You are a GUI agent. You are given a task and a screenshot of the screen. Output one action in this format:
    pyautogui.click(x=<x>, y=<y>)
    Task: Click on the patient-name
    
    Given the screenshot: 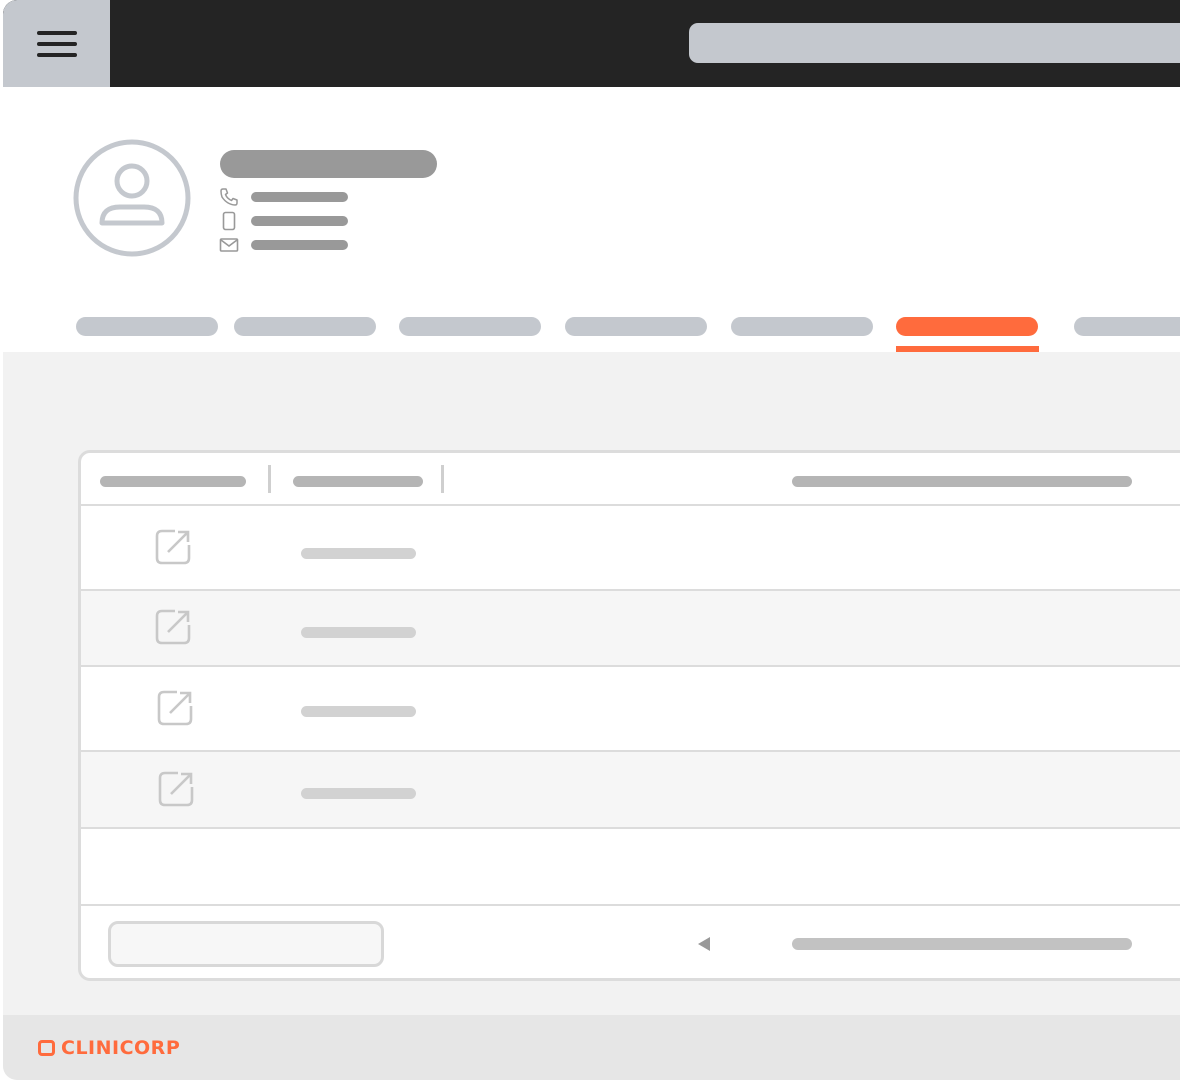 What is the action you would take?
    pyautogui.click(x=328, y=164)
    